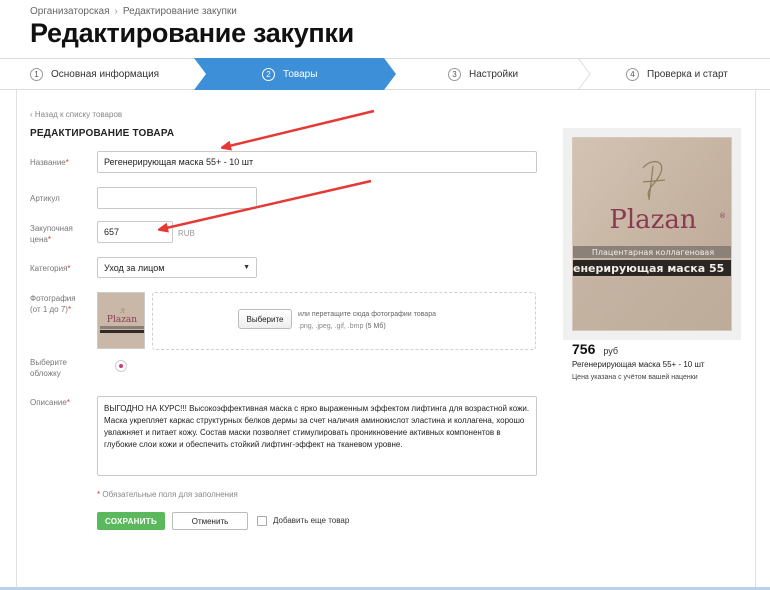 The image size is (770, 590). Describe the element at coordinates (53, 298) in the screenshot. I see `photos-label-line1: Фотография` at that location.